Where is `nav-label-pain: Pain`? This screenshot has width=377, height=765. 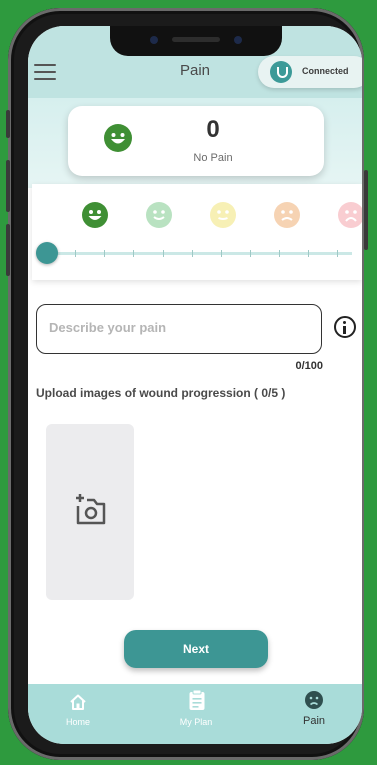 nav-label-pain: Pain is located at coordinates (314, 721).